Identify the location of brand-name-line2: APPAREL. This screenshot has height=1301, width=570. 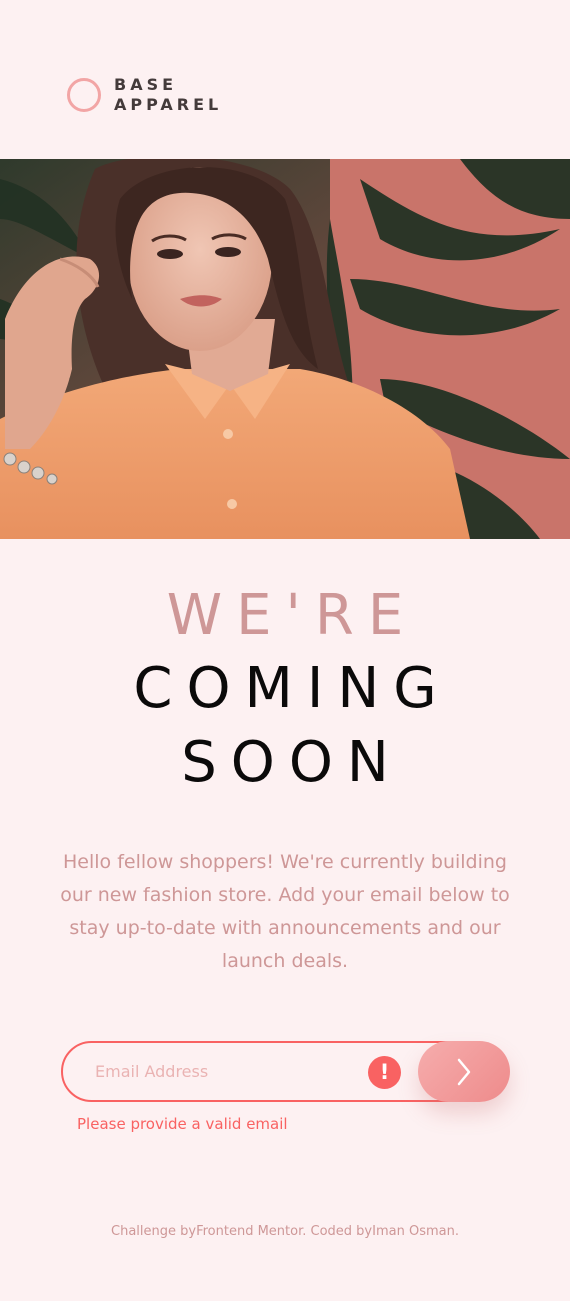
(168, 104).